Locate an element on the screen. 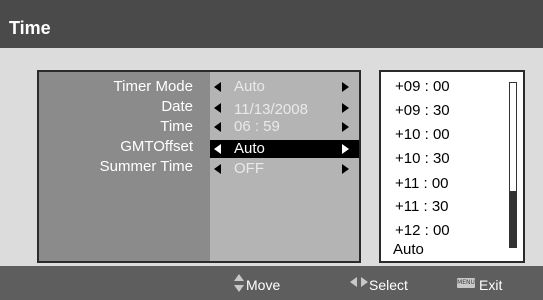 The height and width of the screenshot is (300, 543). setting-row-timer-mode: Auto is located at coordinates (284, 87).